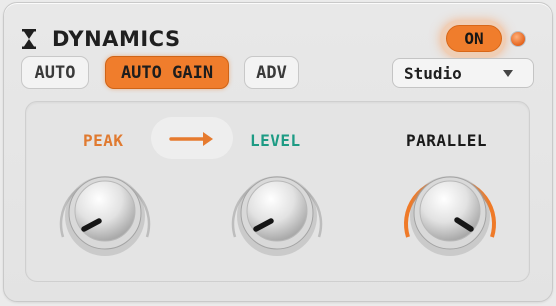 The image size is (556, 306). I want to click on arrow-right-icon, so click(191, 139).